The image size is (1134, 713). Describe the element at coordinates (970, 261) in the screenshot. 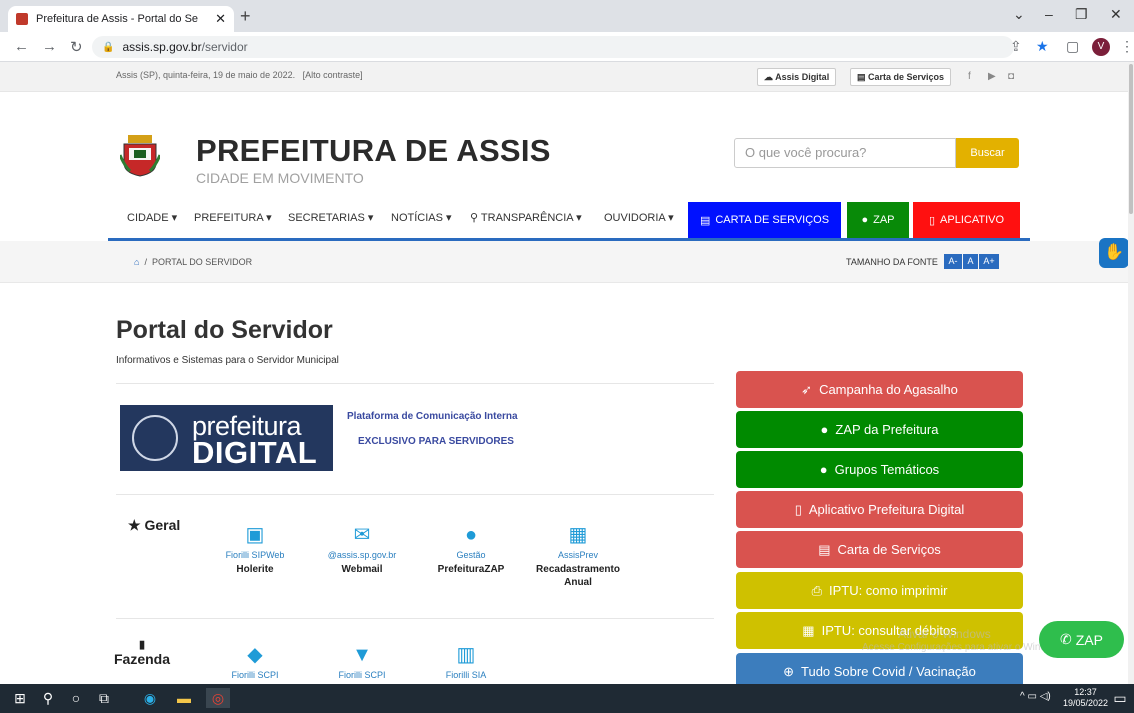

I see `font-reset-button: A` at that location.